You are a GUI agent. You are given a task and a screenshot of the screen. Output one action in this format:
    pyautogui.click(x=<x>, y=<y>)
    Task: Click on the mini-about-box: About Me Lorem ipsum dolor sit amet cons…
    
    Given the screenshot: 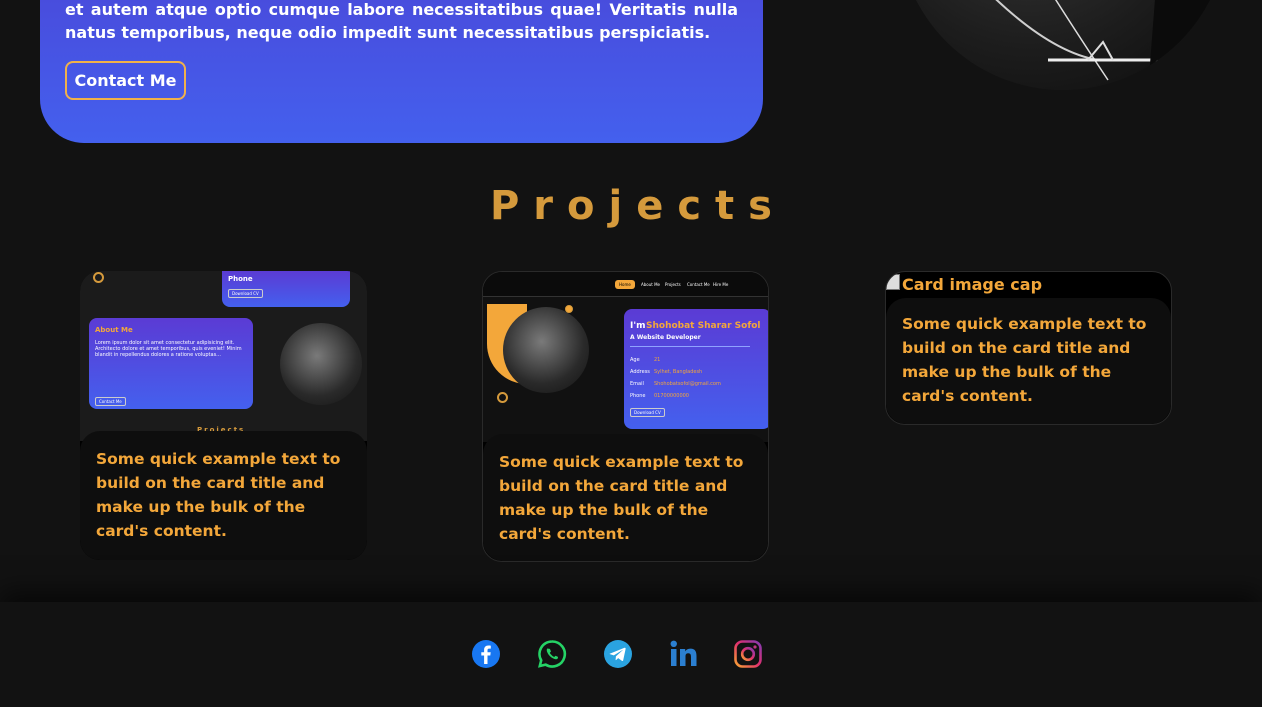 What is the action you would take?
    pyautogui.click(x=171, y=363)
    